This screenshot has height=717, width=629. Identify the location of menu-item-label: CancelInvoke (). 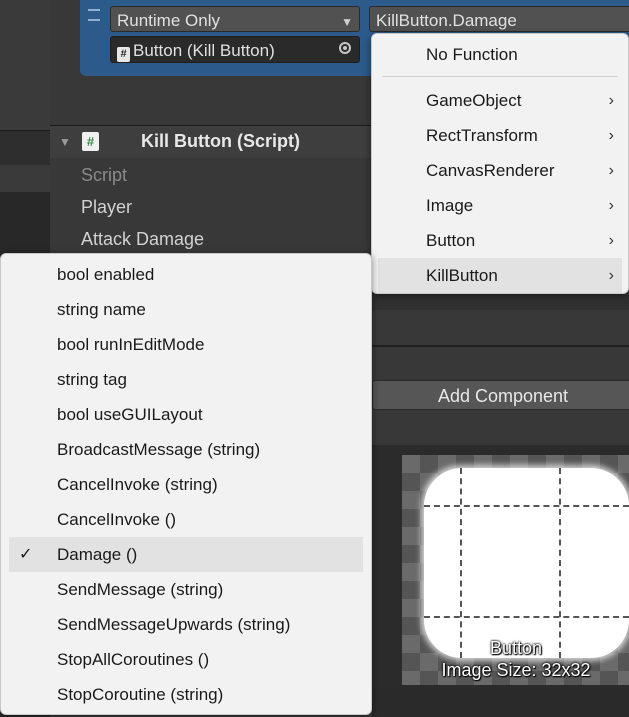
(117, 519).